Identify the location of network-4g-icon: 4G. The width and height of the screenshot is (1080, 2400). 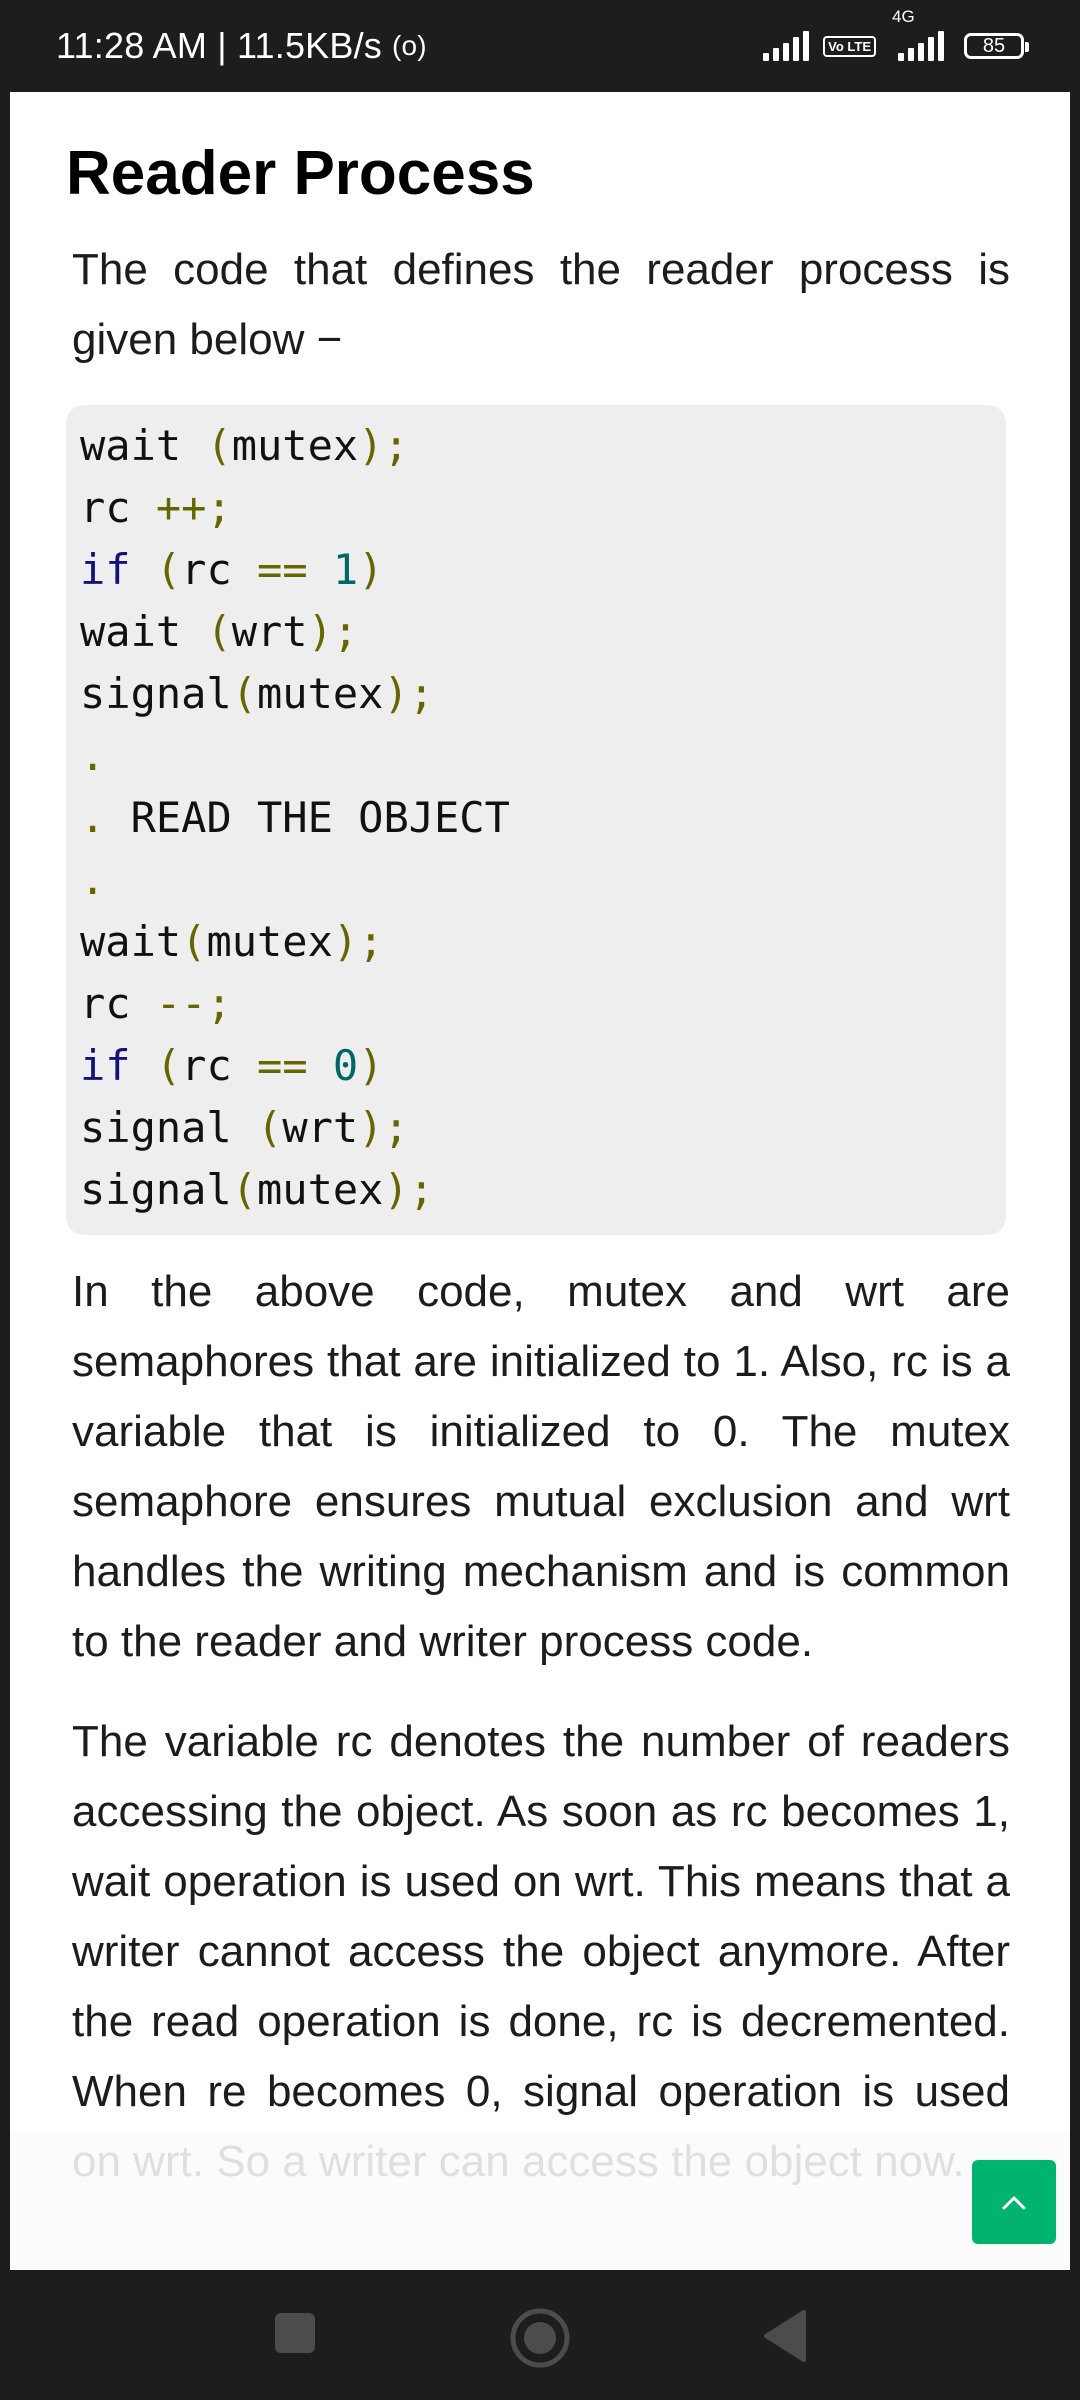
(917, 34).